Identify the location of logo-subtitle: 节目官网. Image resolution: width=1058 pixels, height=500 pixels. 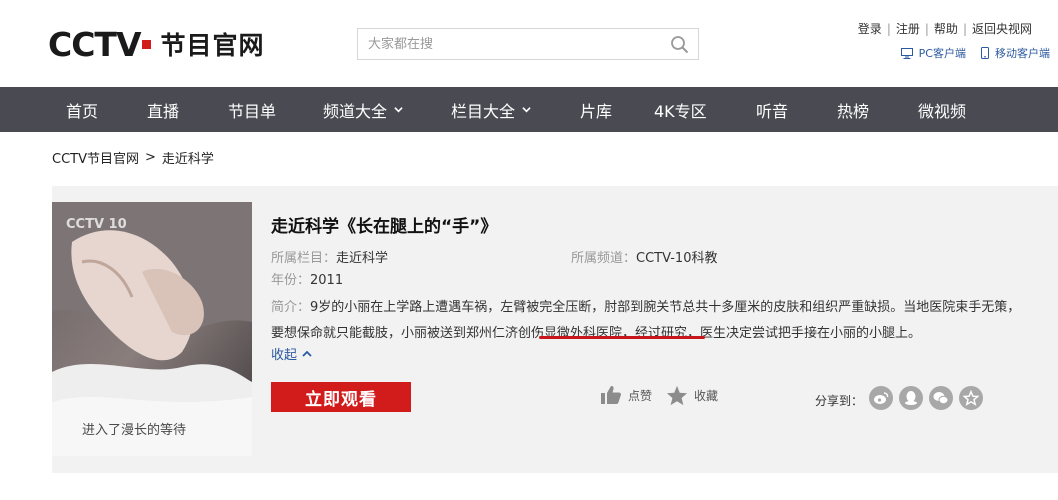
(212, 45).